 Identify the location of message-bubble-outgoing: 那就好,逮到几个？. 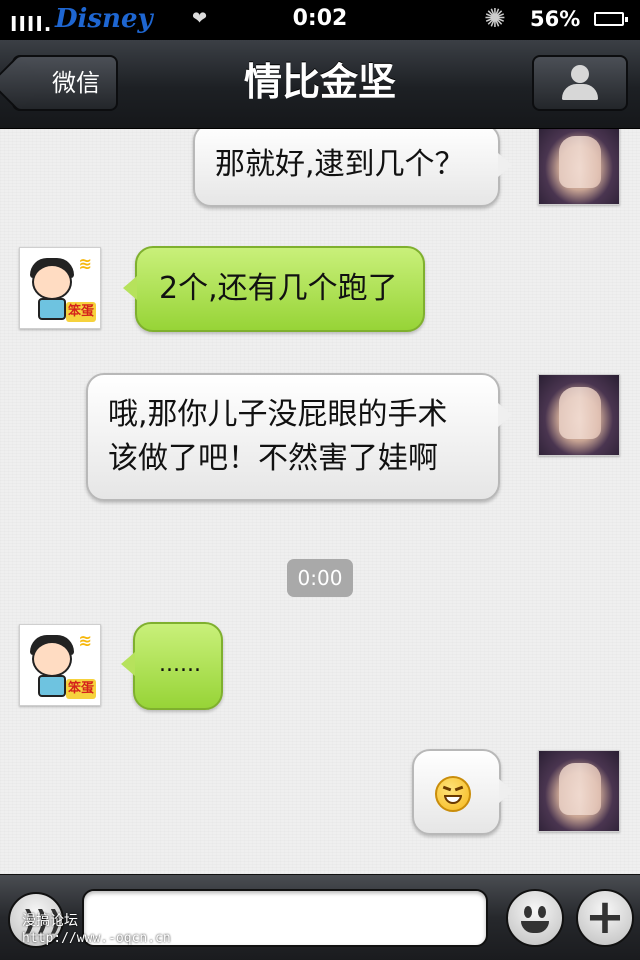
(352, 168).